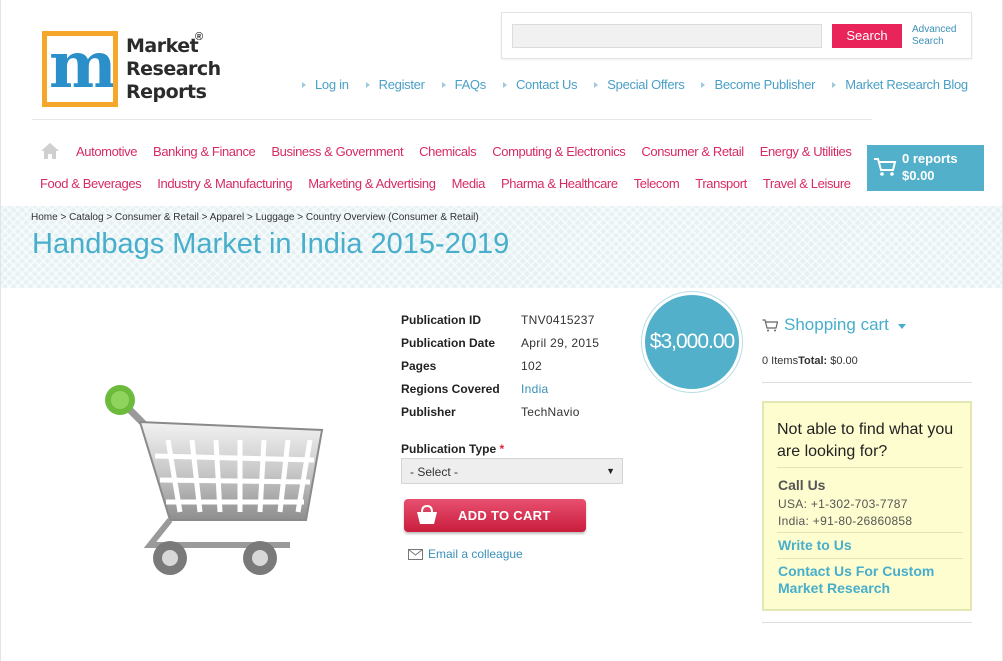  Describe the element at coordinates (667, 36) in the screenshot. I see `search-input` at that location.